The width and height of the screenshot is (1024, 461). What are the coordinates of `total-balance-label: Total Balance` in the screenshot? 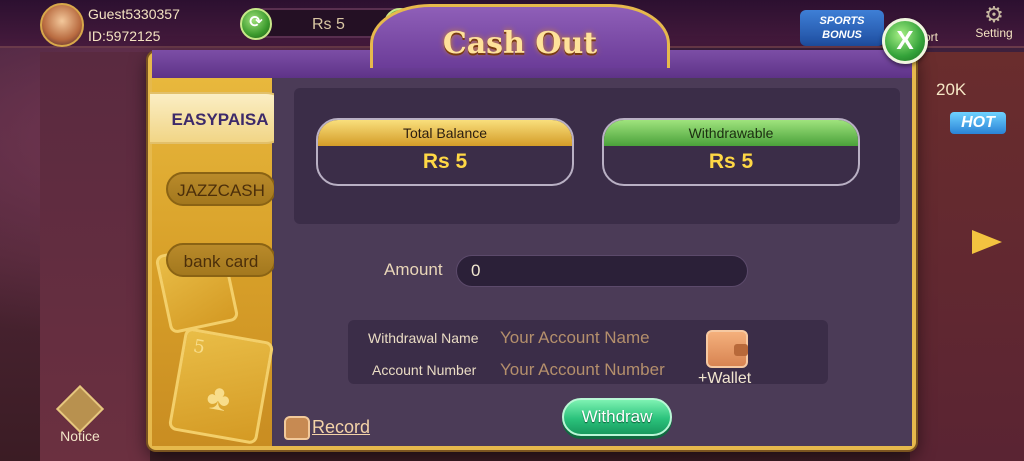 It's located at (445, 133).